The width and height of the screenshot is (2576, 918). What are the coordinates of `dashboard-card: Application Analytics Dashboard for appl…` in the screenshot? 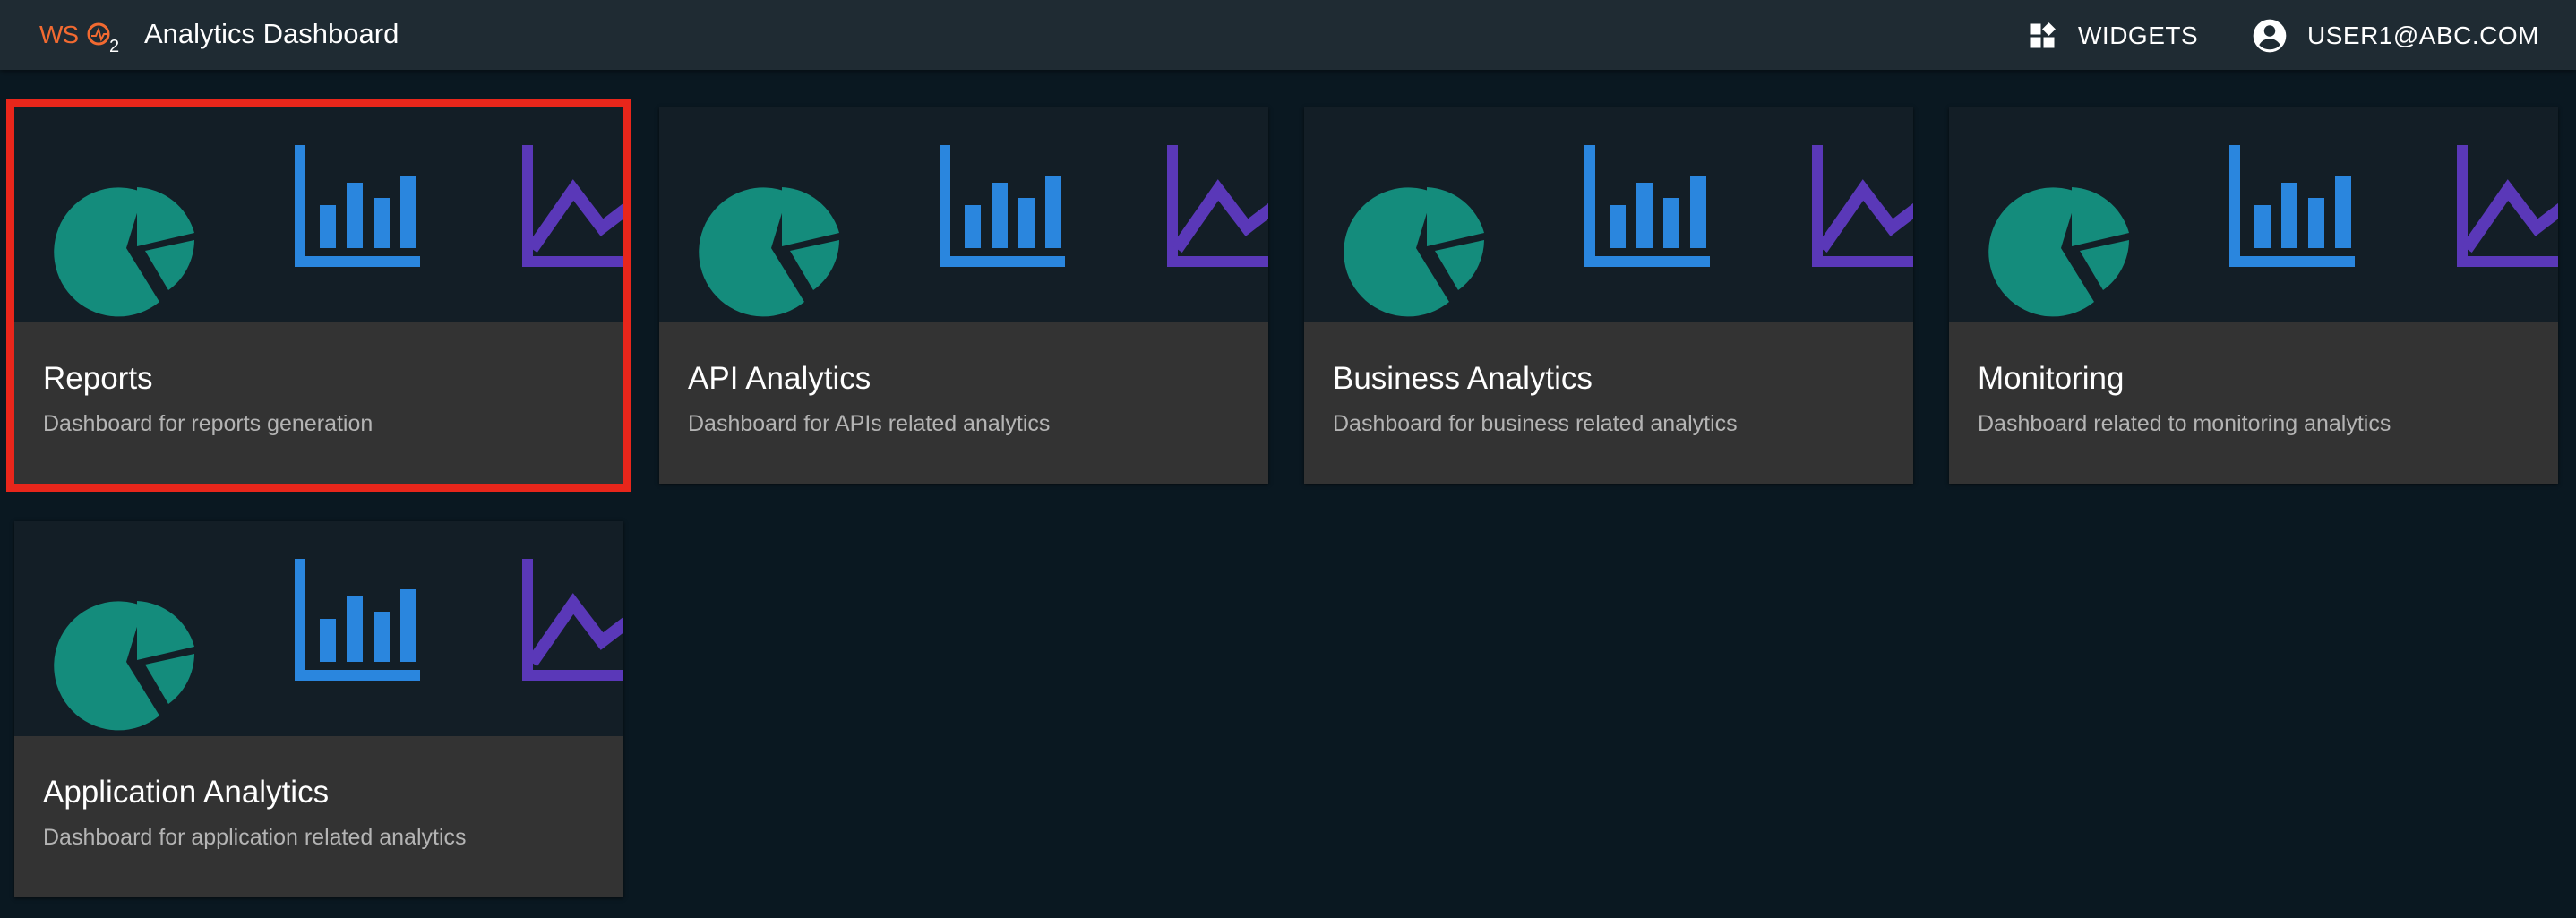 It's located at (318, 709).